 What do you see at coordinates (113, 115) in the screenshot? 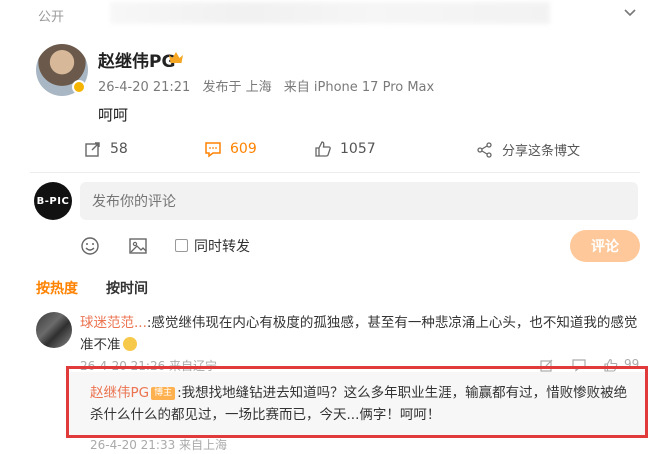
I see `post-text: 呵呵` at bounding box center [113, 115].